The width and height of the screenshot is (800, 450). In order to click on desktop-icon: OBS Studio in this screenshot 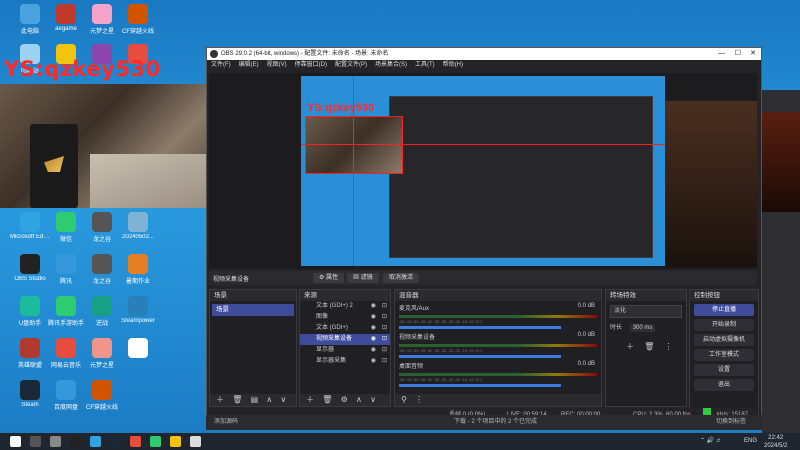, I will do `click(30, 268)`.